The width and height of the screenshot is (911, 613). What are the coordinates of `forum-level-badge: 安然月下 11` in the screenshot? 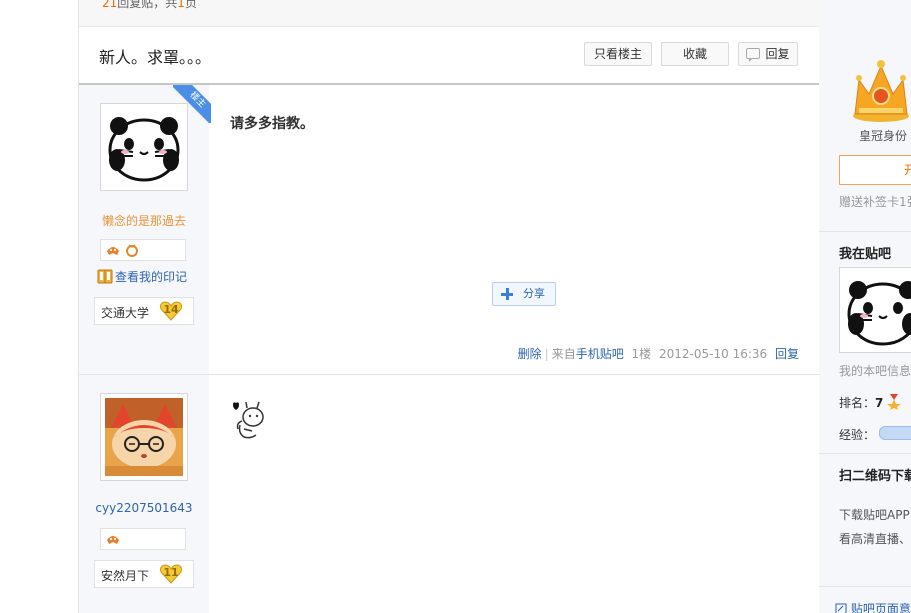 It's located at (144, 574).